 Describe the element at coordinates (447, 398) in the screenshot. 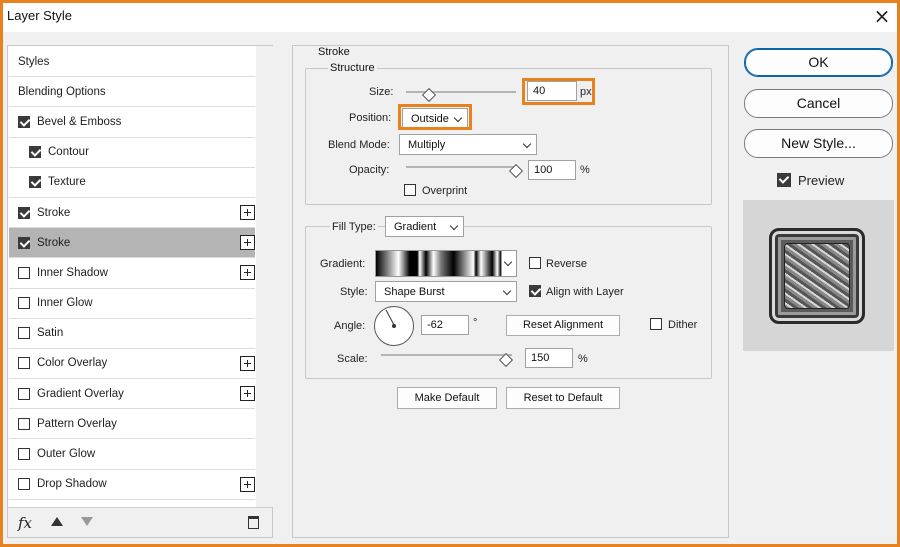

I see `make-default-button: Make Default` at that location.